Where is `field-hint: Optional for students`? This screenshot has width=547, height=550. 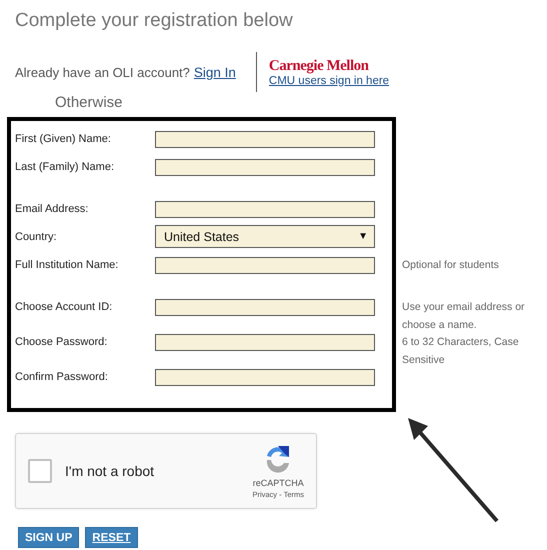 field-hint: Optional for students is located at coordinates (451, 265).